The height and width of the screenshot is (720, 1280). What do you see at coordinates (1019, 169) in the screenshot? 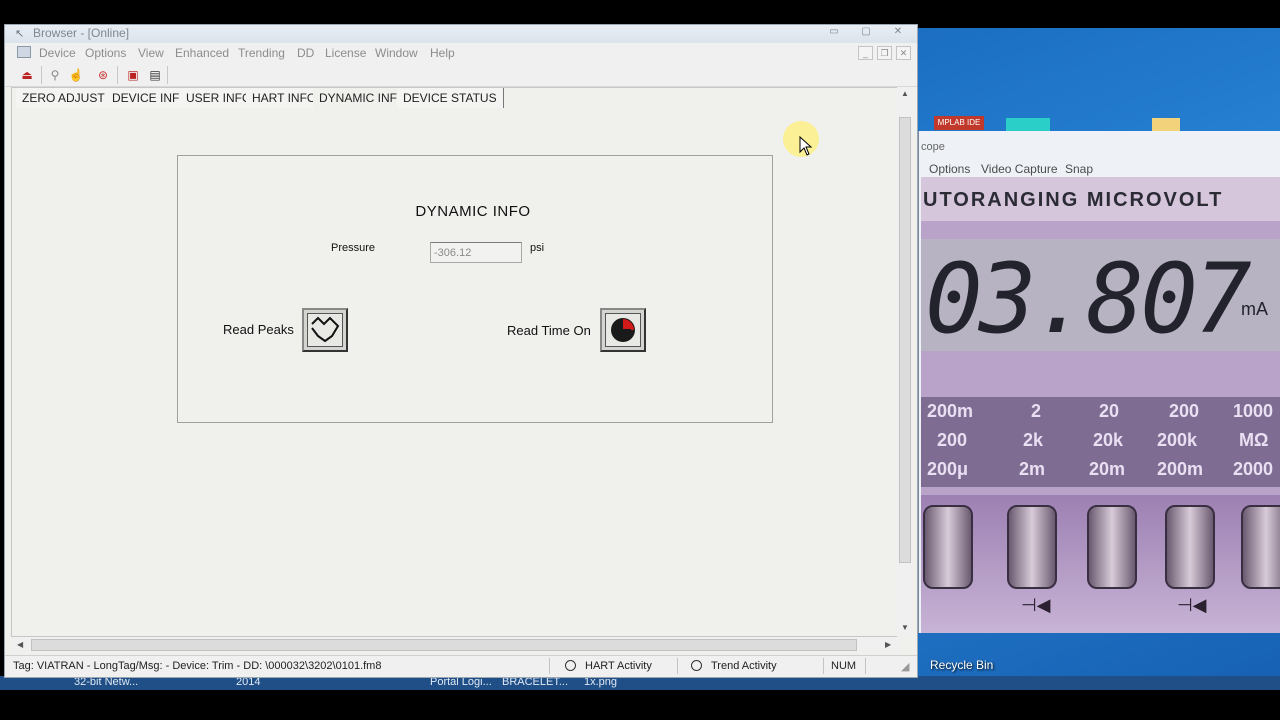
I see `video-menu-video-capture: Video Capture` at bounding box center [1019, 169].